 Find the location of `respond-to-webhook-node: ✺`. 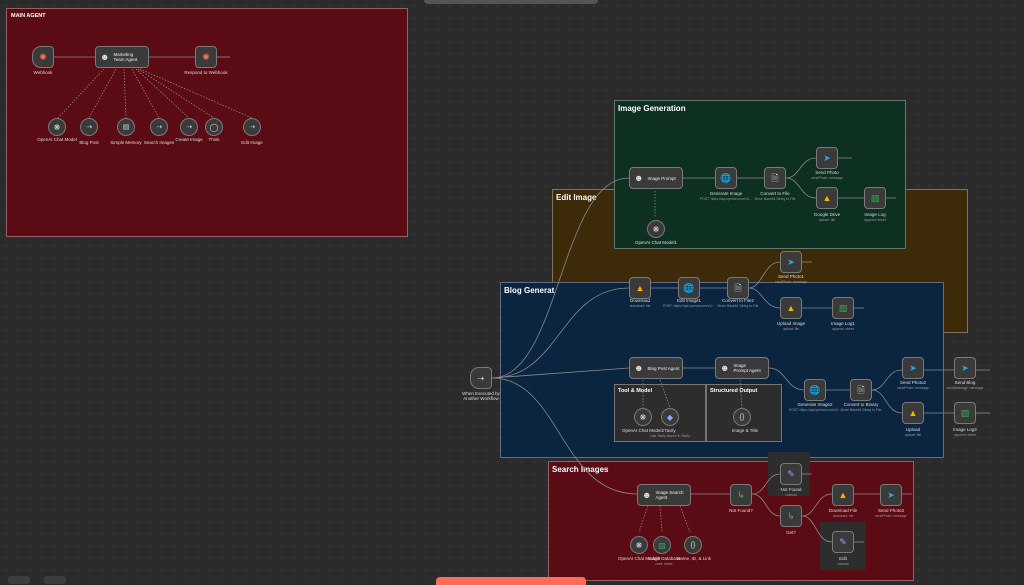

respond-to-webhook-node: ✺ is located at coordinates (206, 57).